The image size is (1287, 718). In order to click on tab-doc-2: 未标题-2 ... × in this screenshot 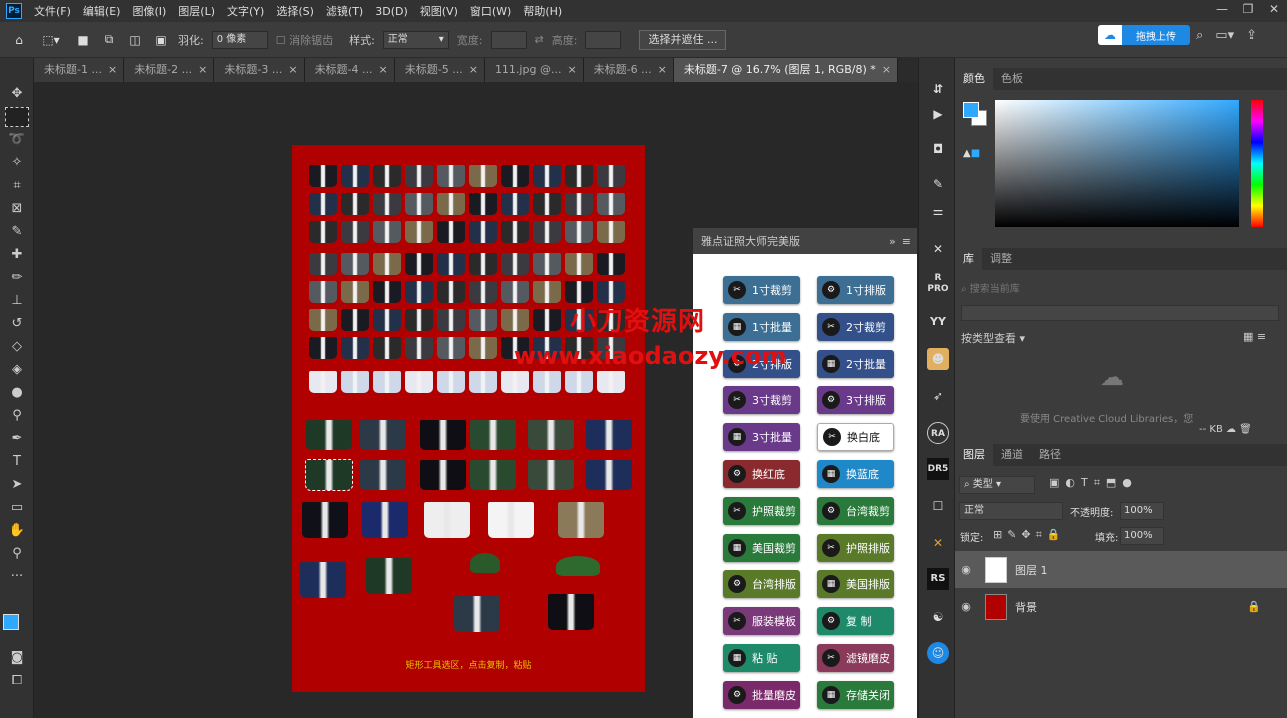, I will do `click(169, 70)`.